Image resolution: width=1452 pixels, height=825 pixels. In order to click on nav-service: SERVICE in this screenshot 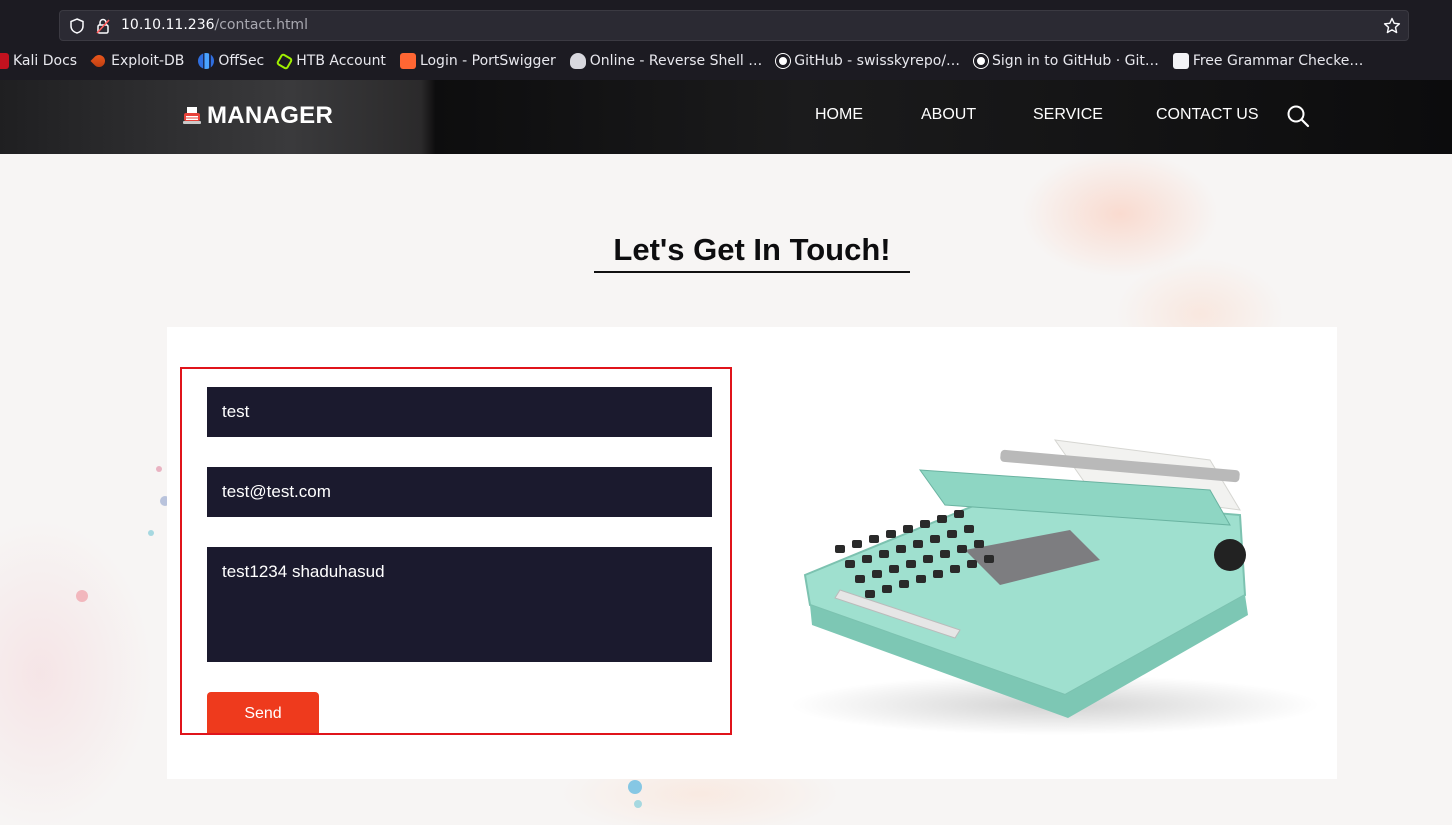, I will do `click(1068, 115)`.